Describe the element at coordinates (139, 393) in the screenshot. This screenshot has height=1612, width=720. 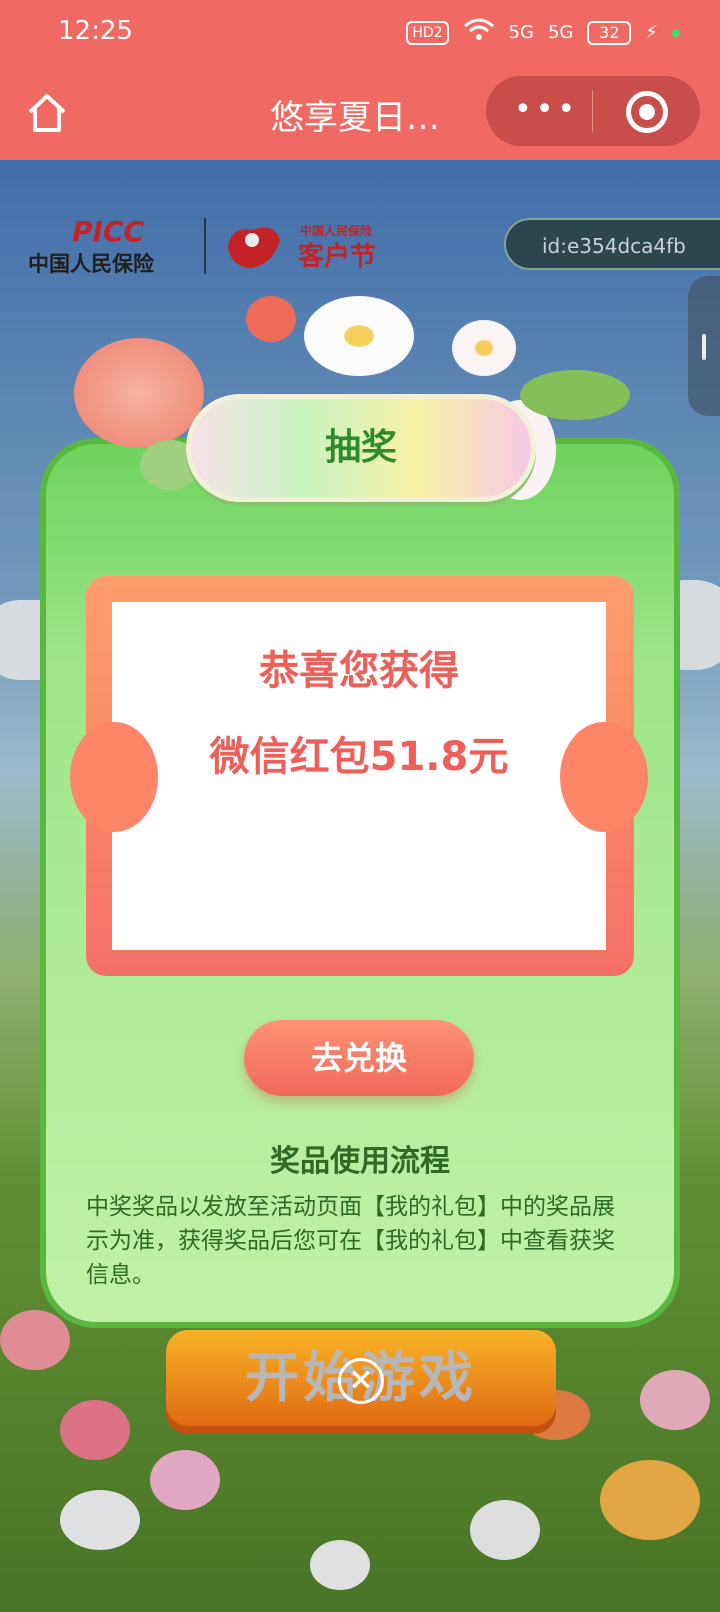
I see `rose-decoration` at that location.